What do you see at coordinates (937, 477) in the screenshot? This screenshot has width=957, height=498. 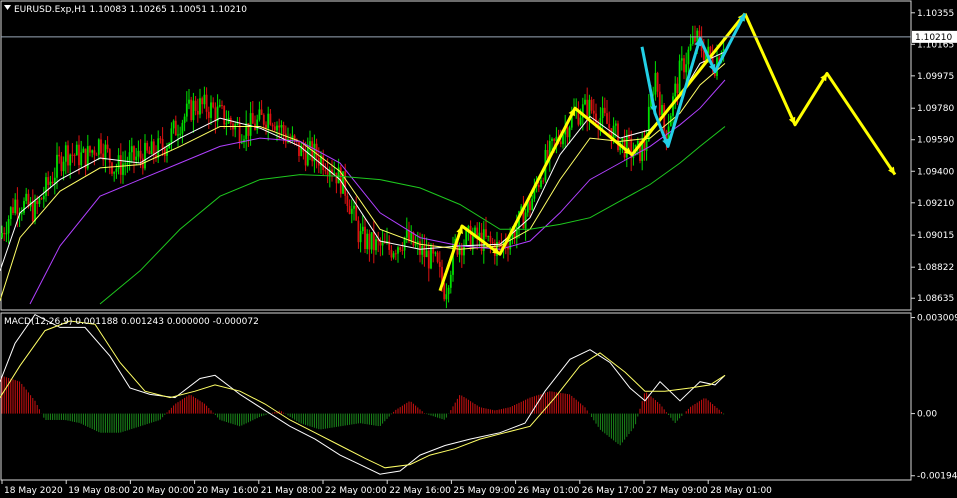 I see `macd-tick-label: -0.001948` at bounding box center [937, 477].